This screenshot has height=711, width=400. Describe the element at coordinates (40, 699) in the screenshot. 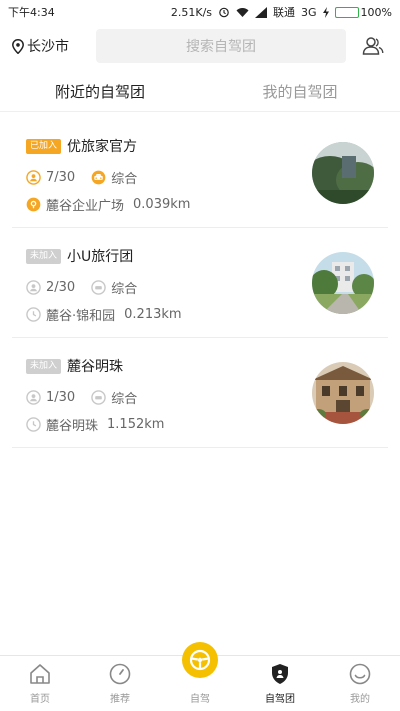

I see `nav-home-label: 首页` at that location.